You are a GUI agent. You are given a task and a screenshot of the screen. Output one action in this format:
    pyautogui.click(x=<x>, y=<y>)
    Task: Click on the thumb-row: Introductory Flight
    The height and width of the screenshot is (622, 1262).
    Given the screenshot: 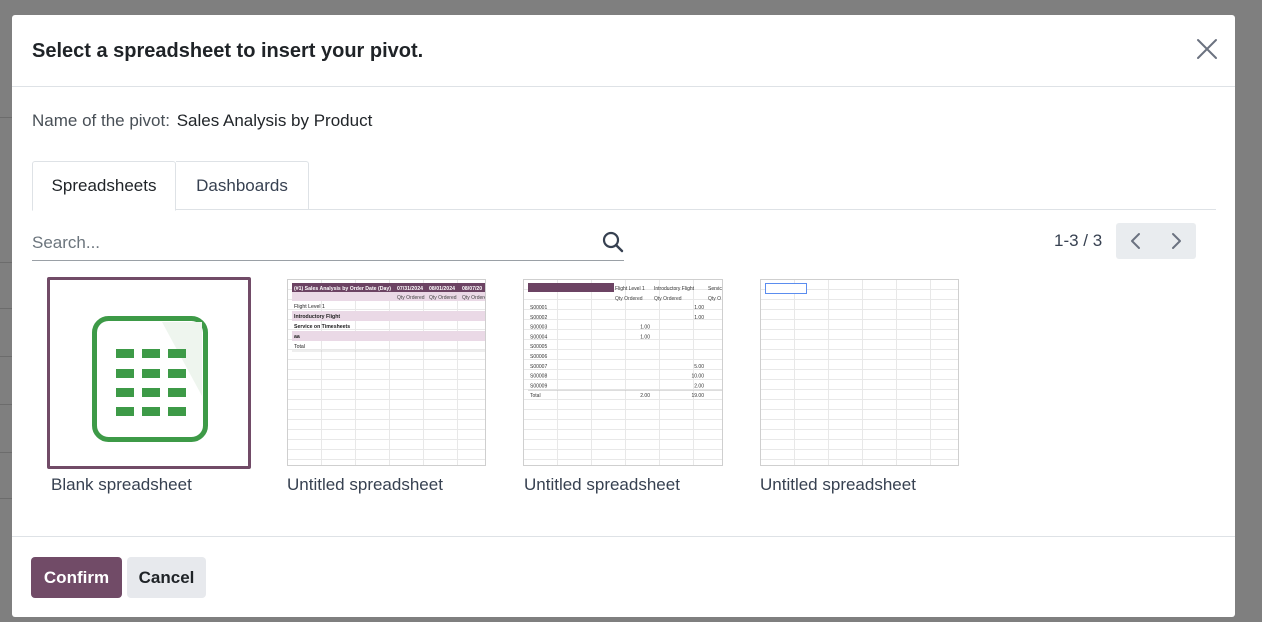 What is the action you would take?
    pyautogui.click(x=317, y=317)
    